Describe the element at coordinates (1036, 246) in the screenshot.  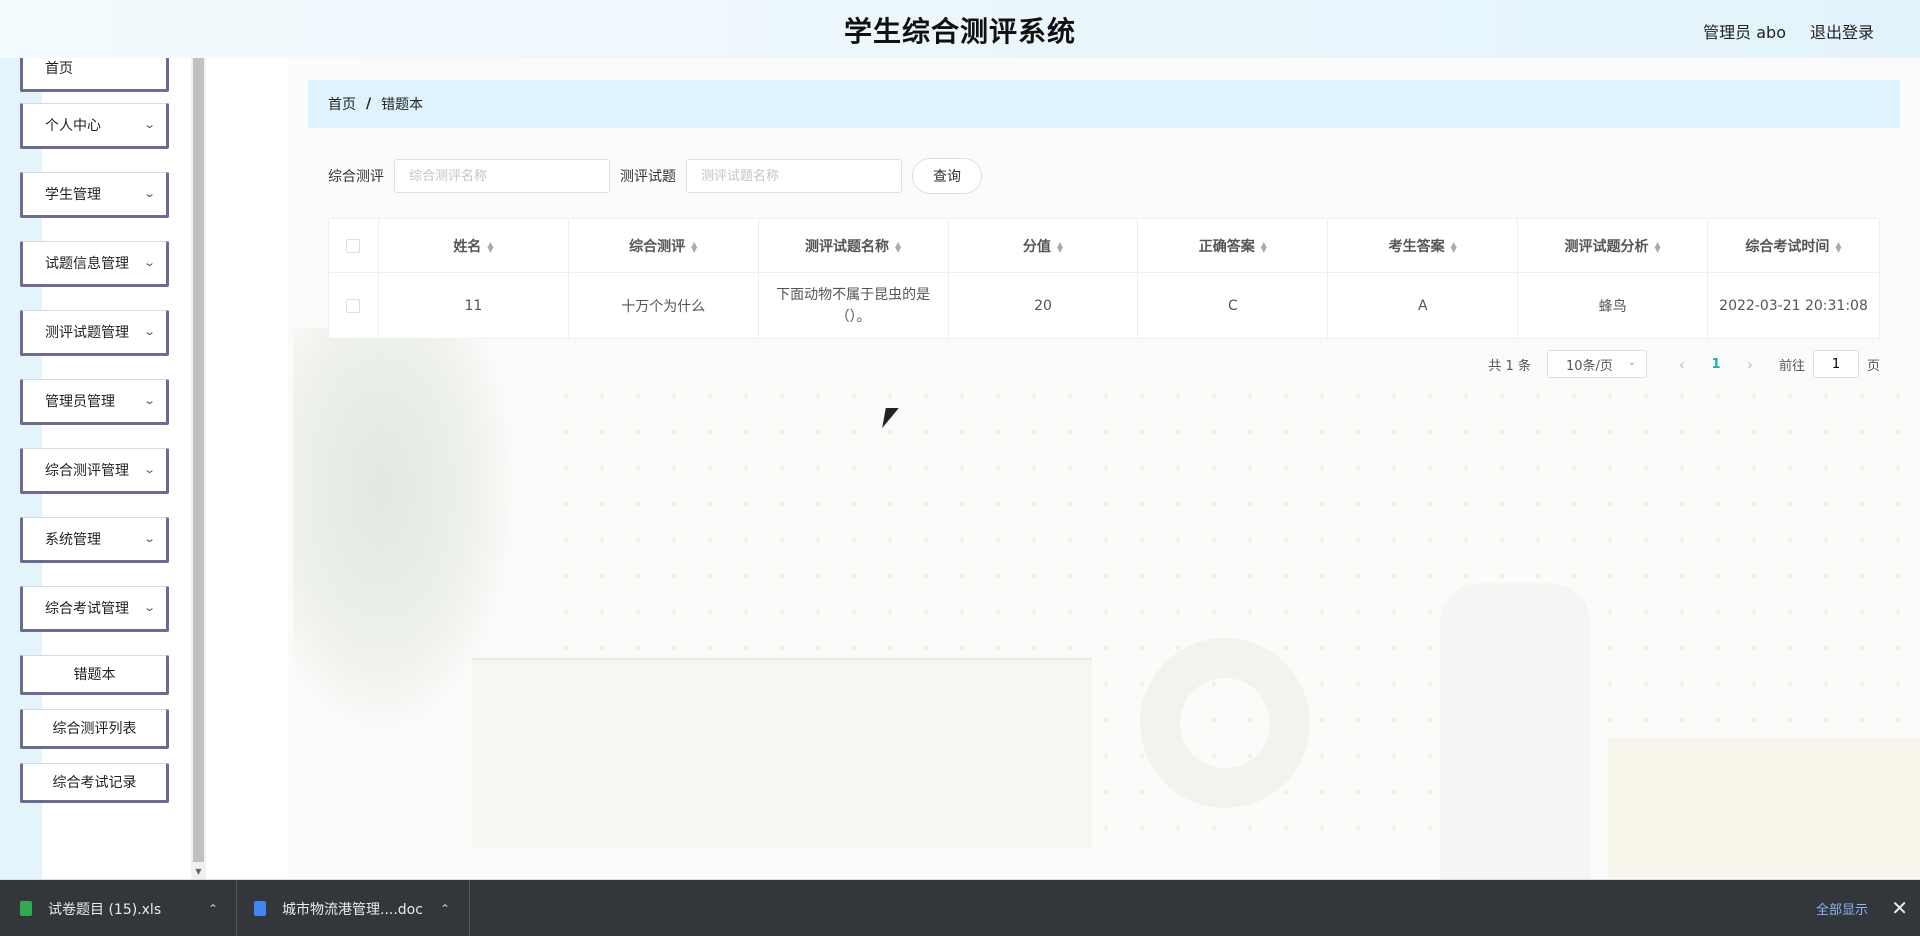
I see `column-header-label: 分值` at that location.